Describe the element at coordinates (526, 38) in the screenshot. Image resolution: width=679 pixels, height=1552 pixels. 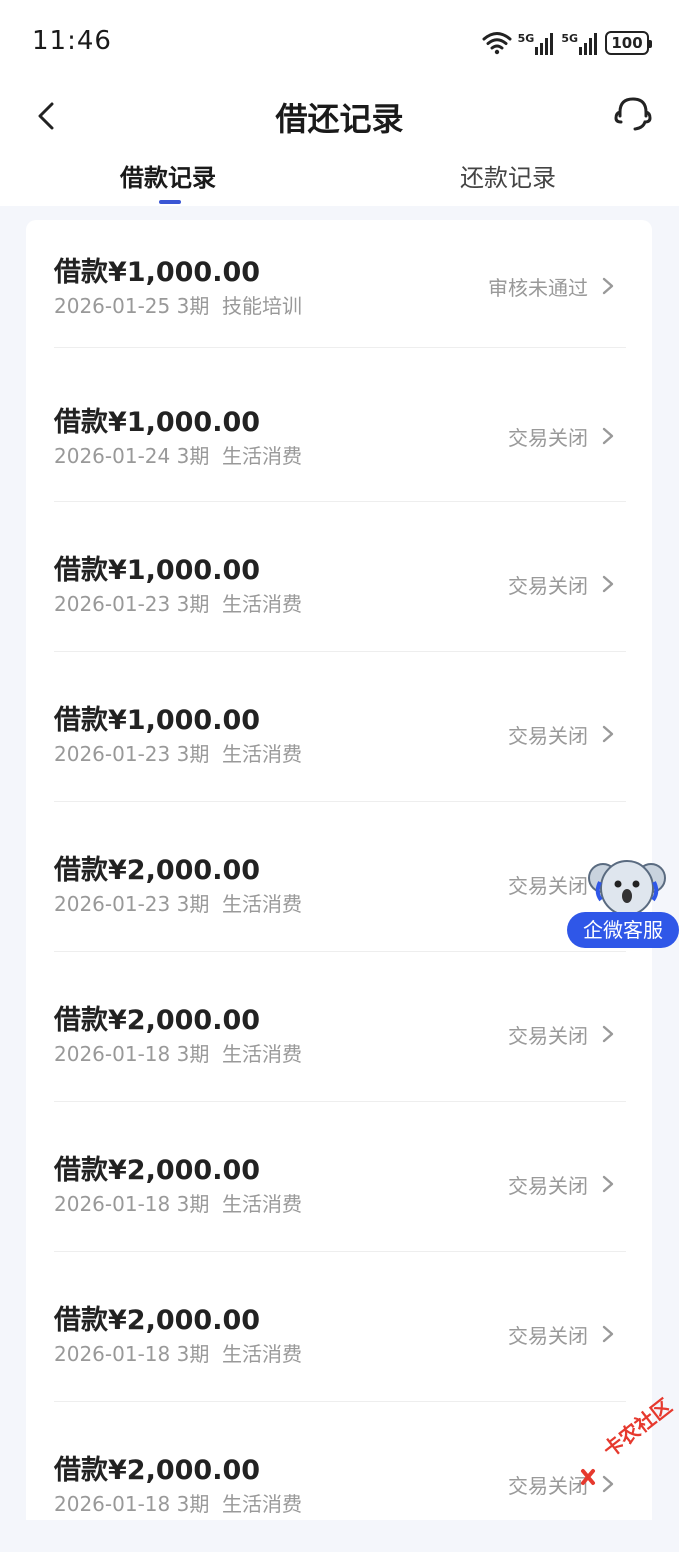
I see `signal-1-label: 5G` at that location.